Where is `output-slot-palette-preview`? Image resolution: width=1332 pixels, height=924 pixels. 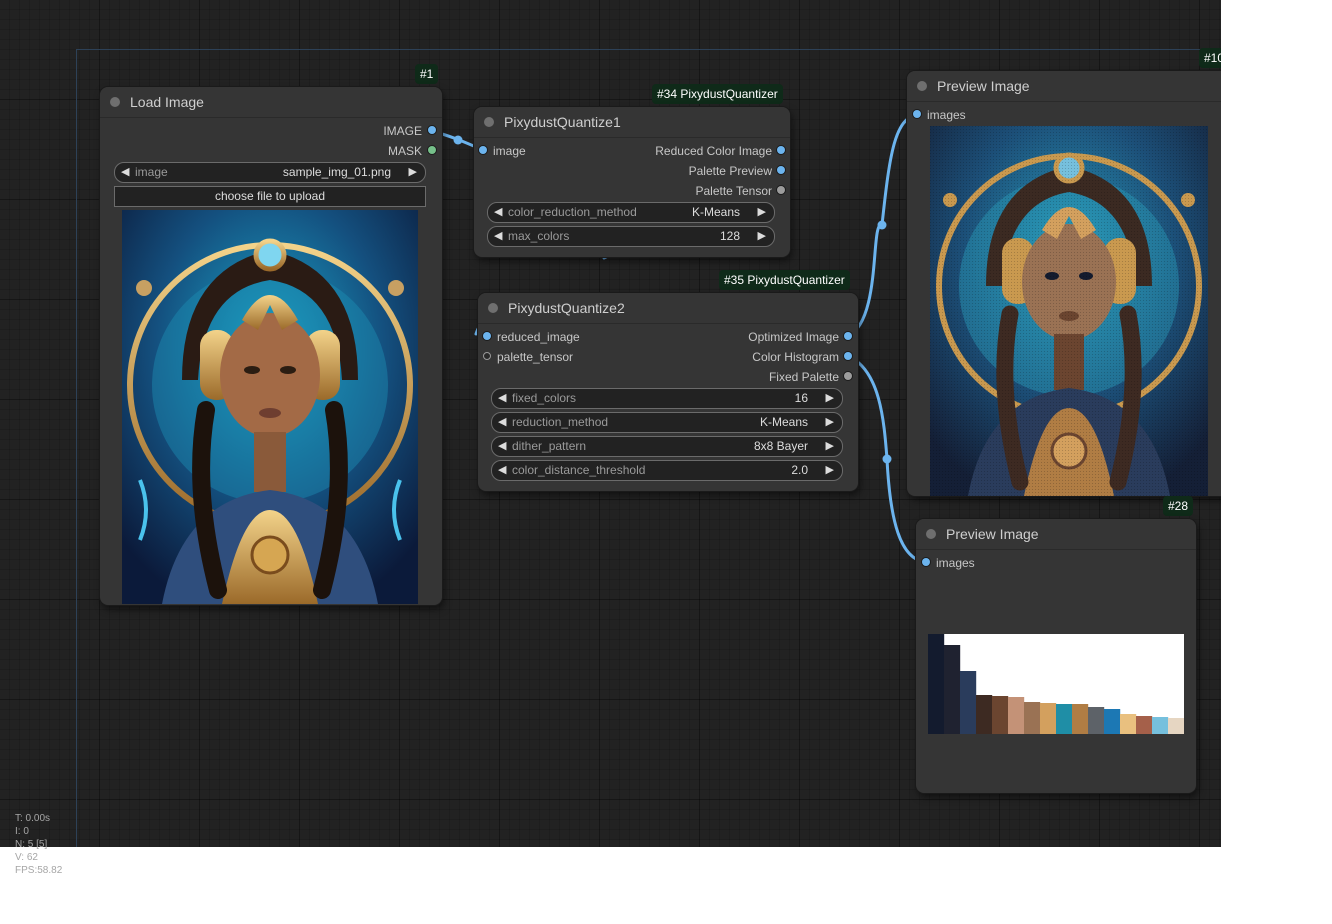 output-slot-palette-preview is located at coordinates (781, 170).